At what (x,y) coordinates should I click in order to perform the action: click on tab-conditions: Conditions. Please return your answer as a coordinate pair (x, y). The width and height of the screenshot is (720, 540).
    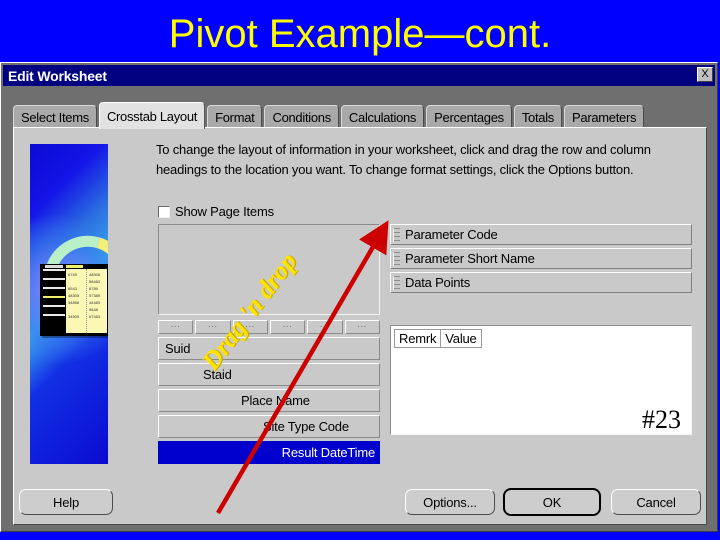
    Looking at the image, I should click on (301, 117).